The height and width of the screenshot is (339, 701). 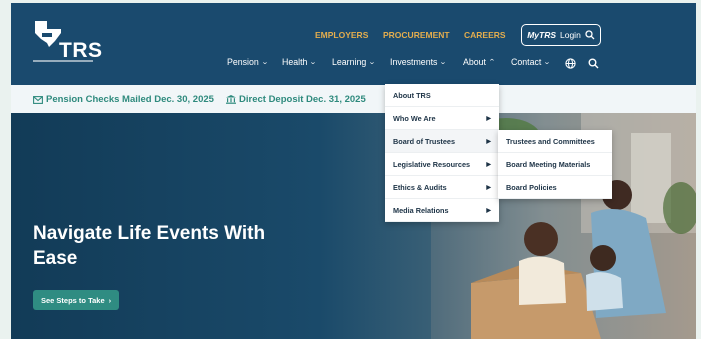 I want to click on menu-item-ethics-audits: Ethics & Audits ▶, so click(x=442, y=187).